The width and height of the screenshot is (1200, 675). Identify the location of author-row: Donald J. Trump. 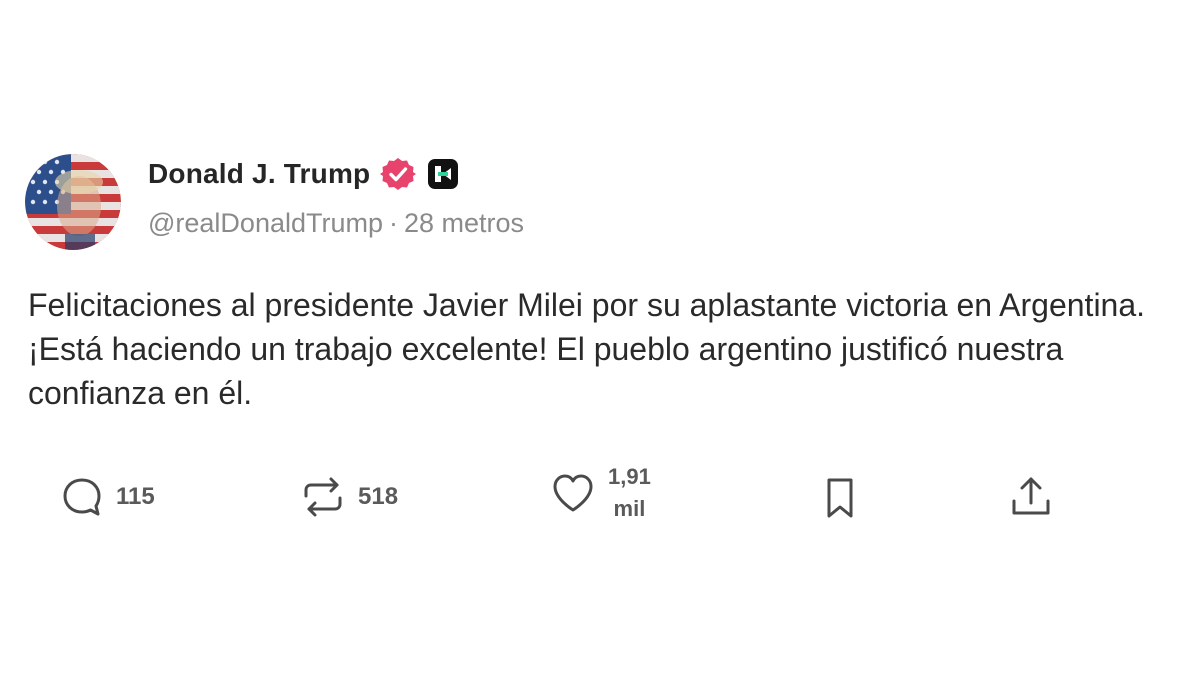
(304, 174).